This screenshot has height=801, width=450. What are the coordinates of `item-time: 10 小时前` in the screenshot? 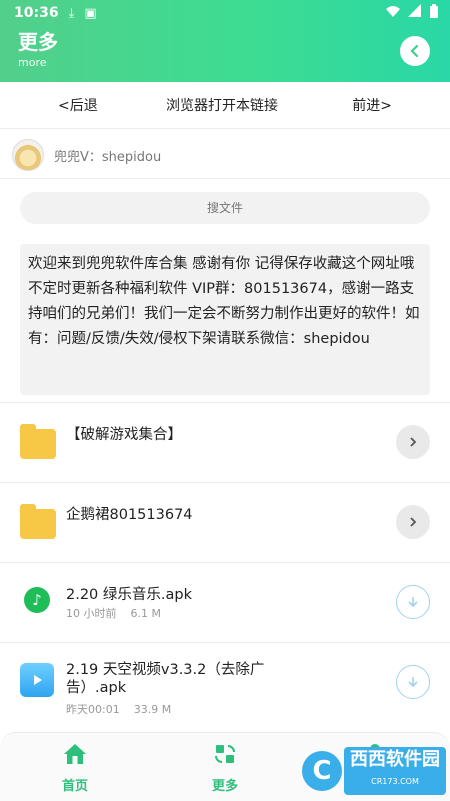 It's located at (91, 613).